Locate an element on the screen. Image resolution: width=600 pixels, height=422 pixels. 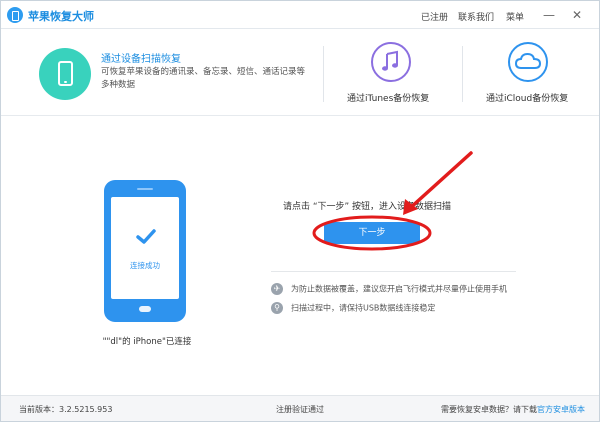
connection-status: 连接成功 is located at coordinates (145, 265).